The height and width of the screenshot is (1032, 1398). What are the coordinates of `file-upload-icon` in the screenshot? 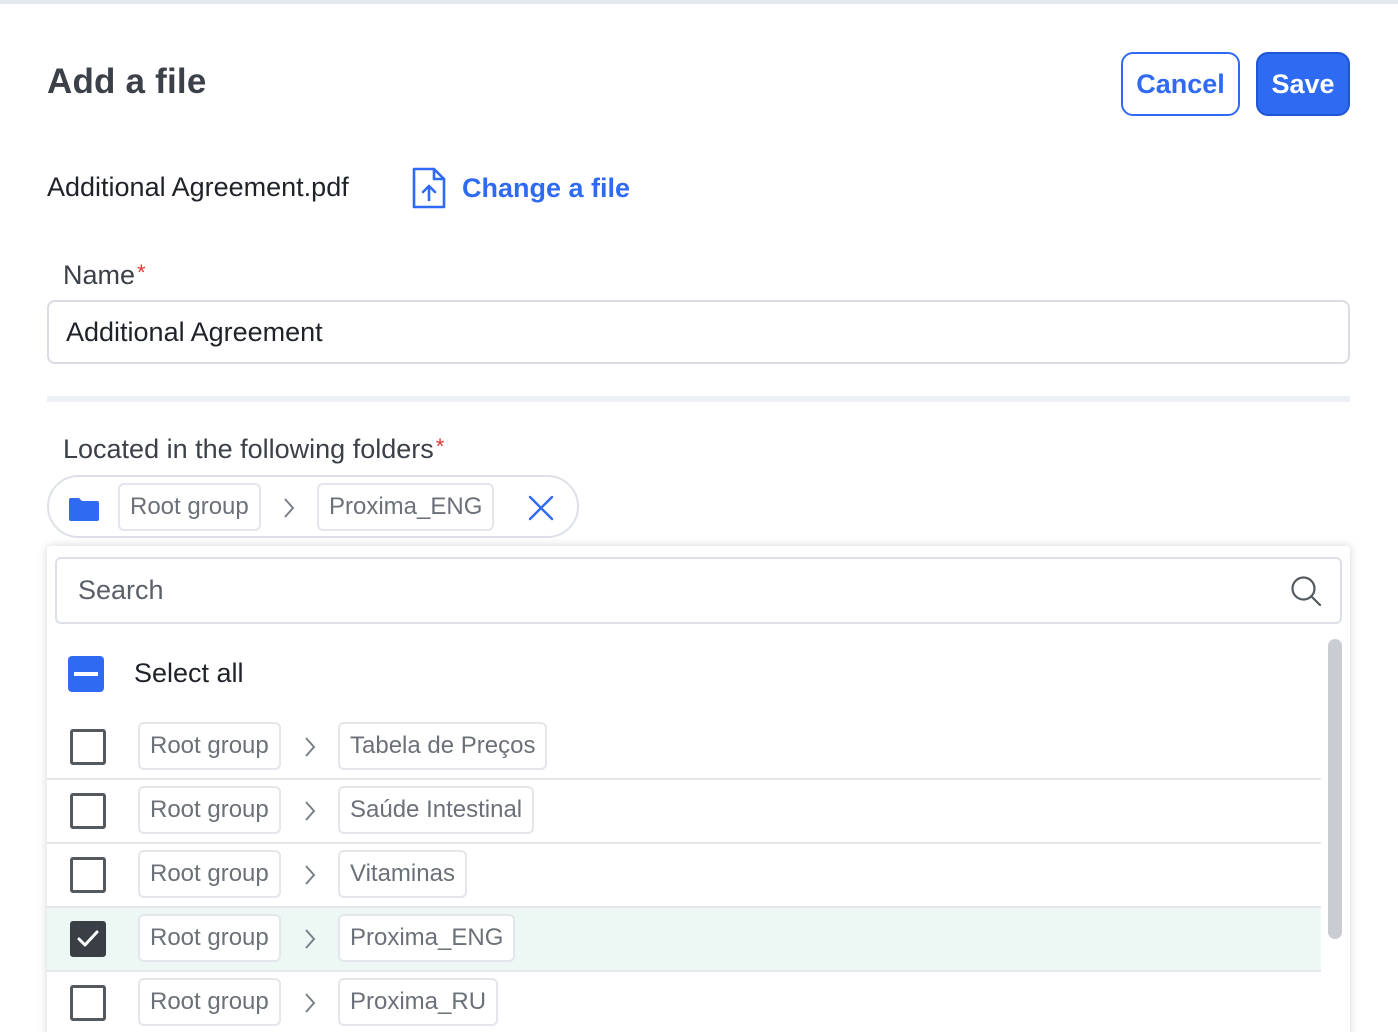 It's located at (429, 188).